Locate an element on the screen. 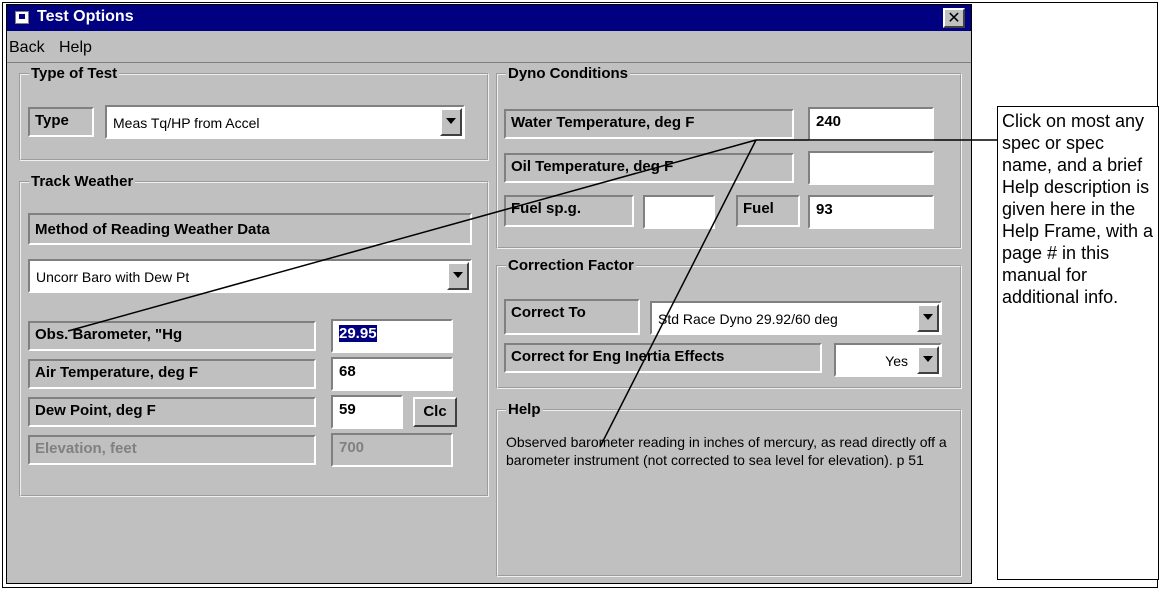  pointer-line-to-help is located at coordinates (678, 293).